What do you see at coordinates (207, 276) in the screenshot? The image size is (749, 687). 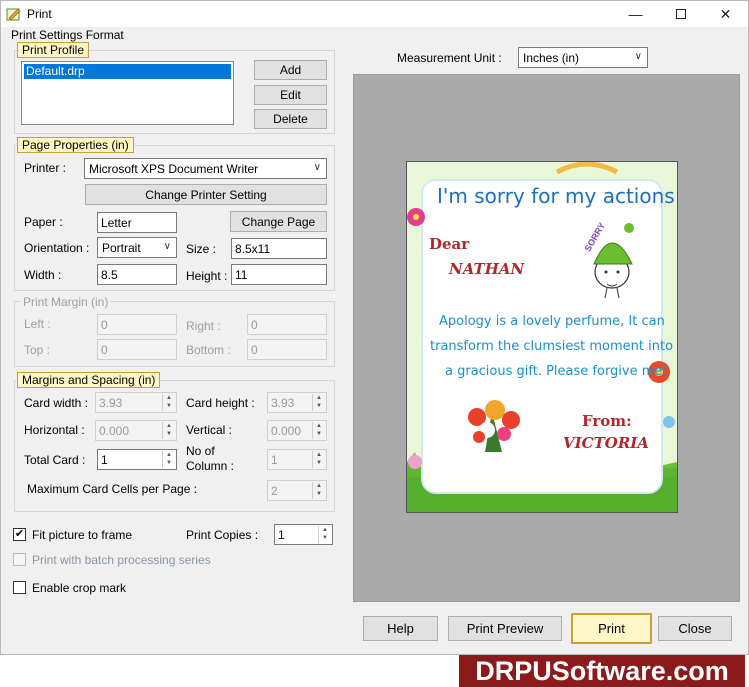 I see `height-label: Height :` at bounding box center [207, 276].